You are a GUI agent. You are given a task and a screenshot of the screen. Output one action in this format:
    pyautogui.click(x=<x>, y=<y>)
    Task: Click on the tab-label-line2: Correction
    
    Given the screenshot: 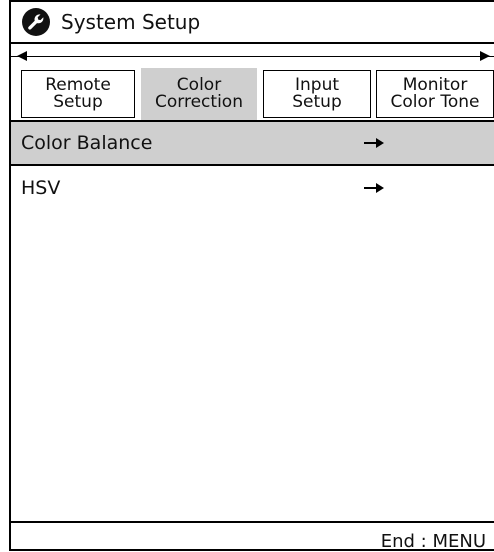 What is the action you would take?
    pyautogui.click(x=199, y=102)
    